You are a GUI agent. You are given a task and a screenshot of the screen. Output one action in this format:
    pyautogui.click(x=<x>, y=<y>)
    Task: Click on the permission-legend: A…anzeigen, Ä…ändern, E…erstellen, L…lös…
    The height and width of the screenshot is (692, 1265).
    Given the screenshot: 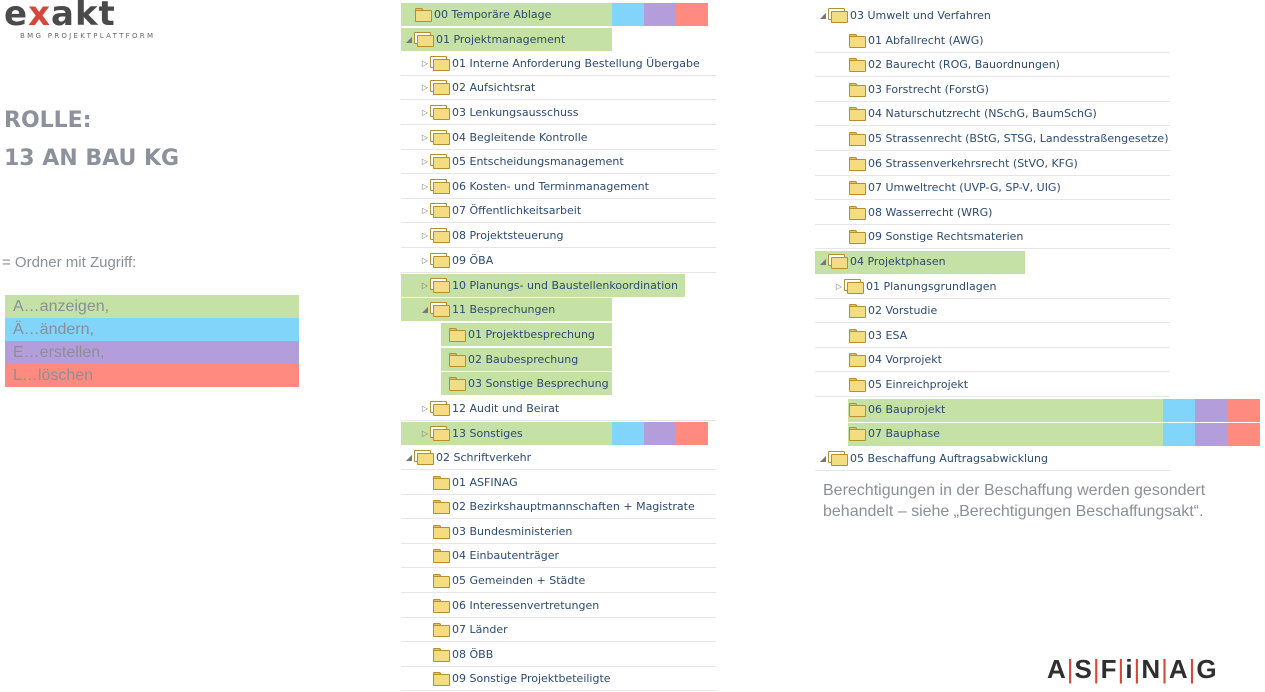 What is the action you would take?
    pyautogui.click(x=152, y=341)
    